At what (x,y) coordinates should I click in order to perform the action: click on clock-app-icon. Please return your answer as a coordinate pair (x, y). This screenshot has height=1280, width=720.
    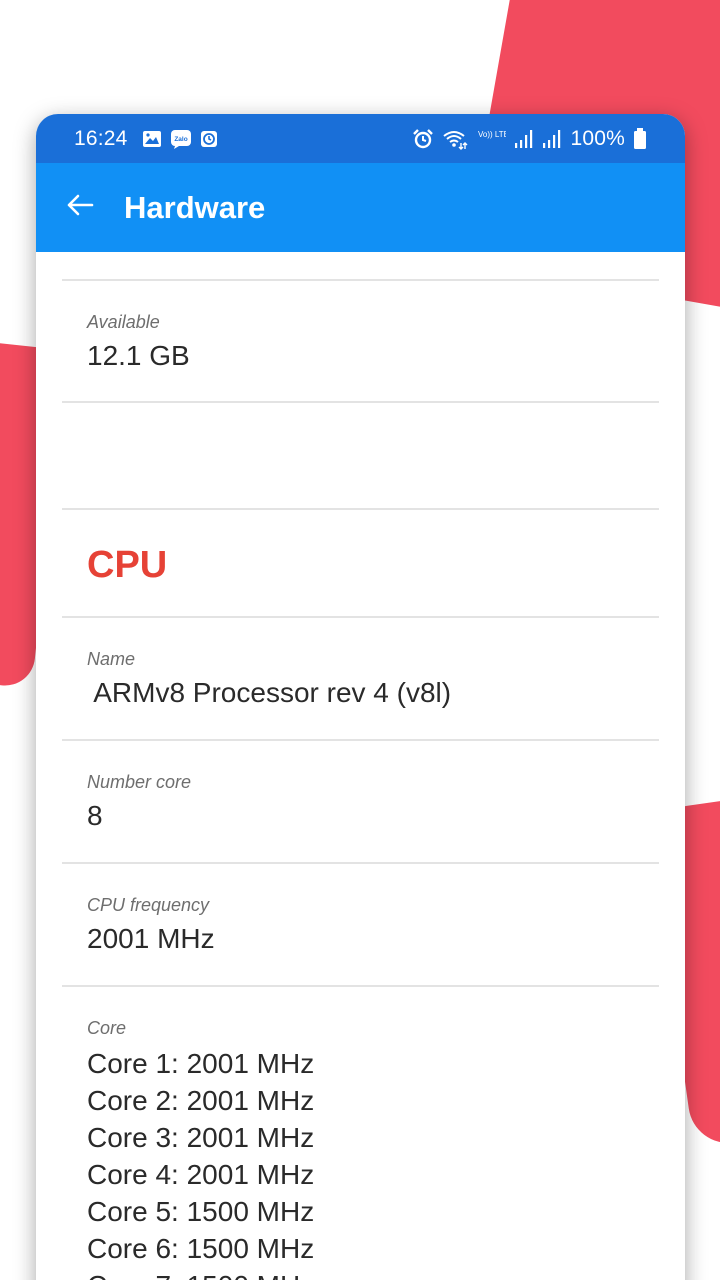
    Looking at the image, I should click on (209, 139).